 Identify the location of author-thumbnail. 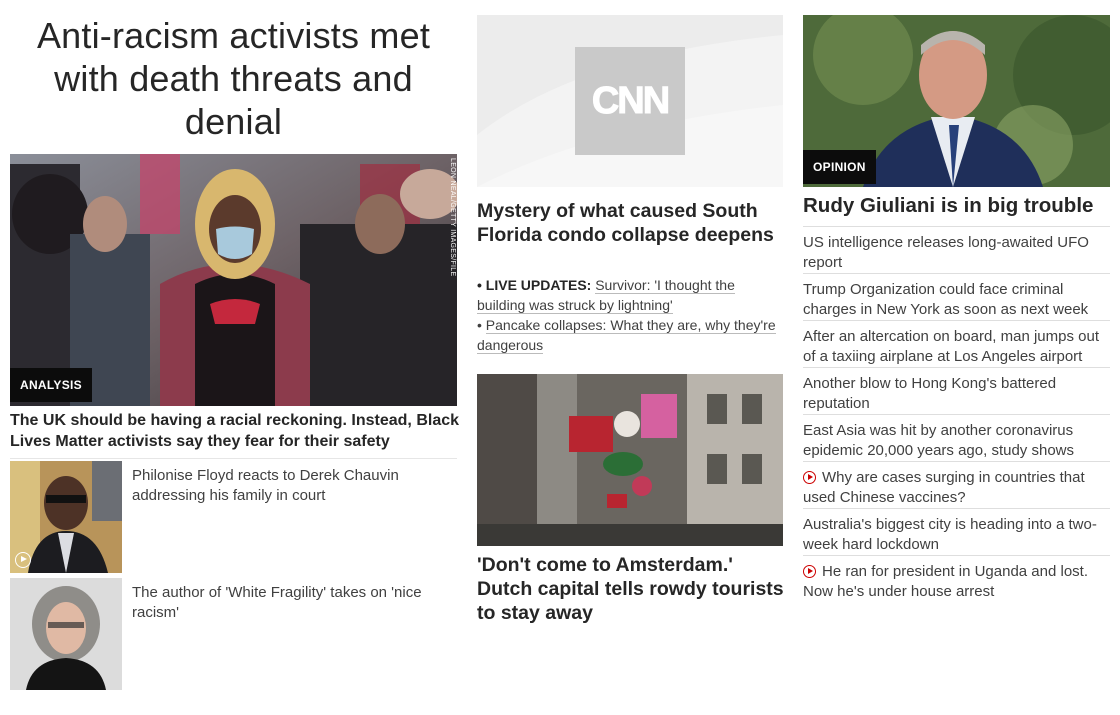
(66, 634).